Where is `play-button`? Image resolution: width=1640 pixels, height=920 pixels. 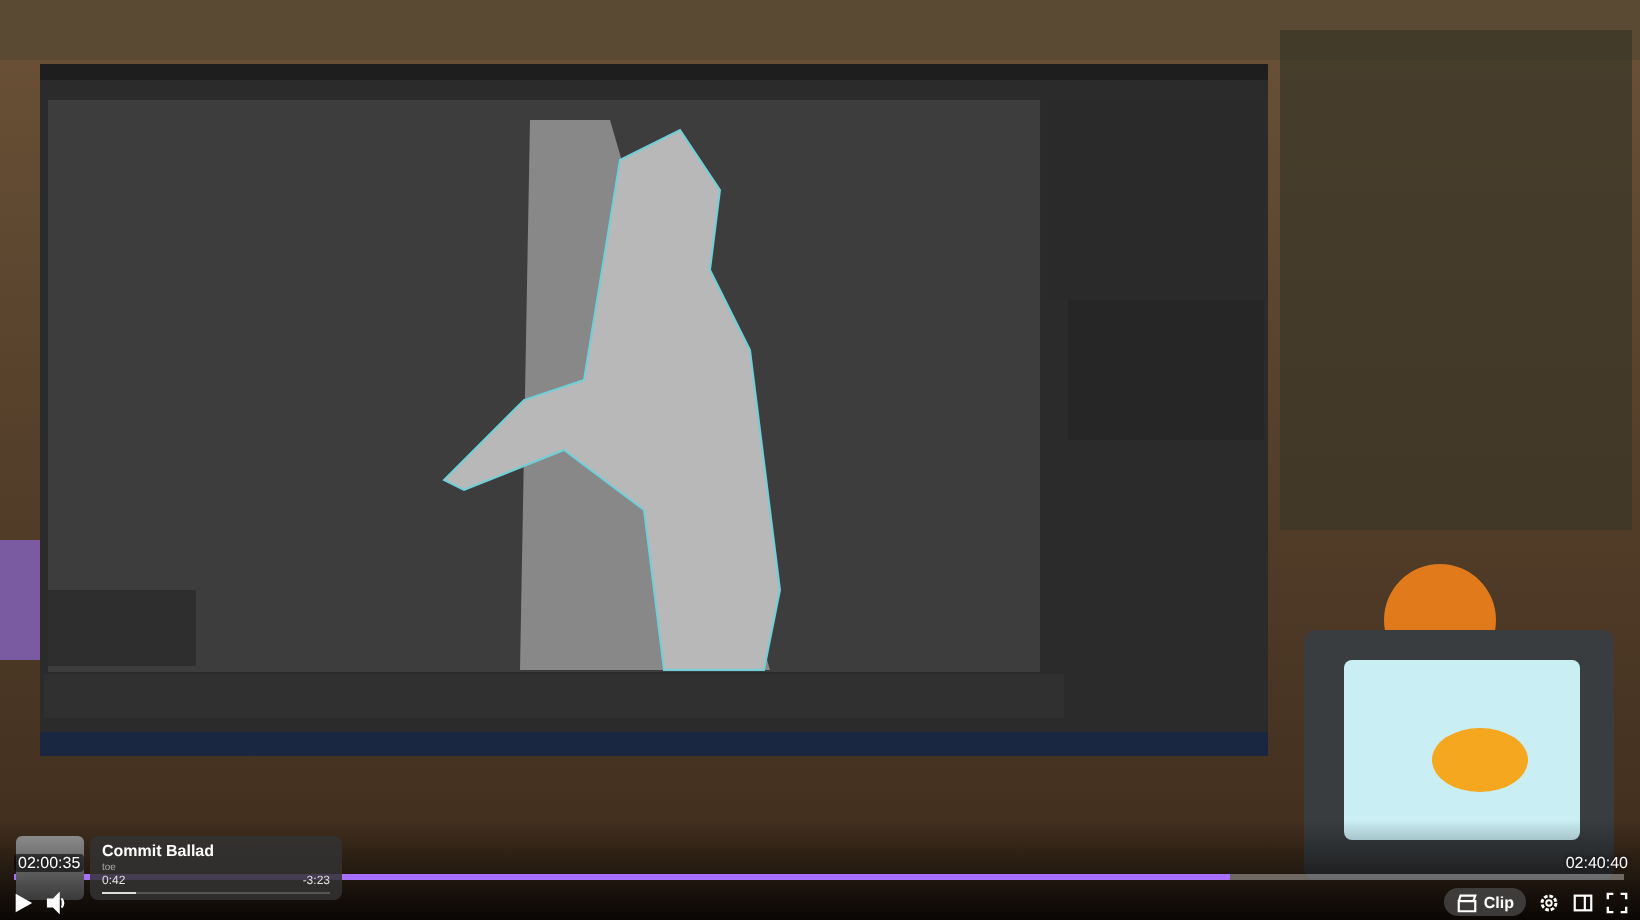
play-button is located at coordinates (23, 902).